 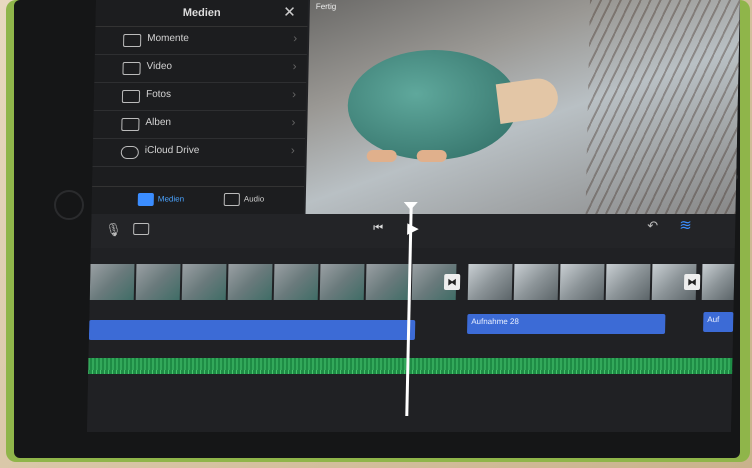 What do you see at coordinates (413, 231) in the screenshot?
I see `playback-toolbar: 🎙 ⏮ ▶ ↶ ≋` at bounding box center [413, 231].